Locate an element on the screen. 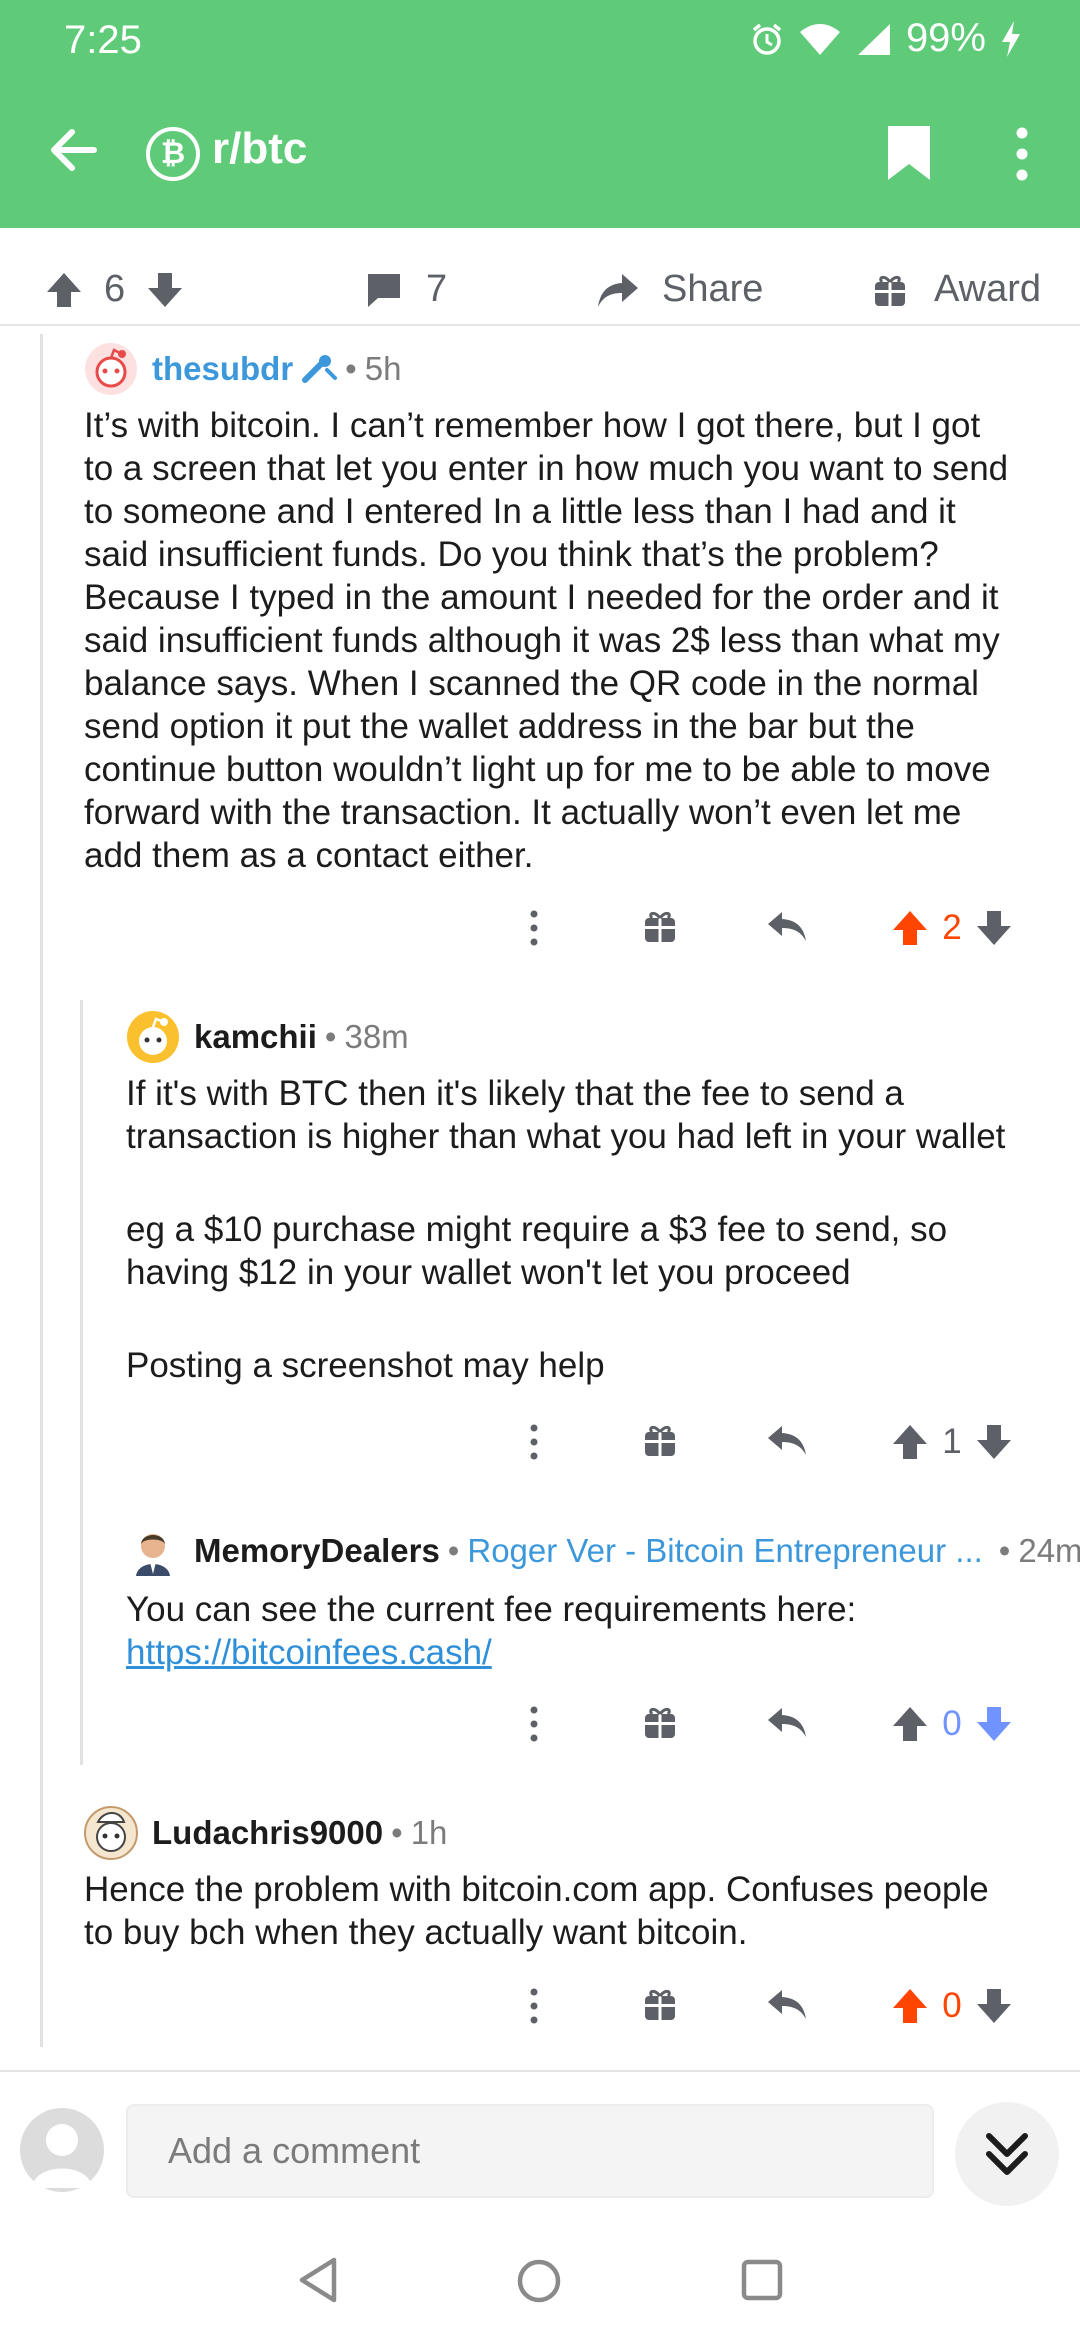 The width and height of the screenshot is (1080, 2340). comment-composer-bar: Add a comment is located at coordinates (540, 2145).